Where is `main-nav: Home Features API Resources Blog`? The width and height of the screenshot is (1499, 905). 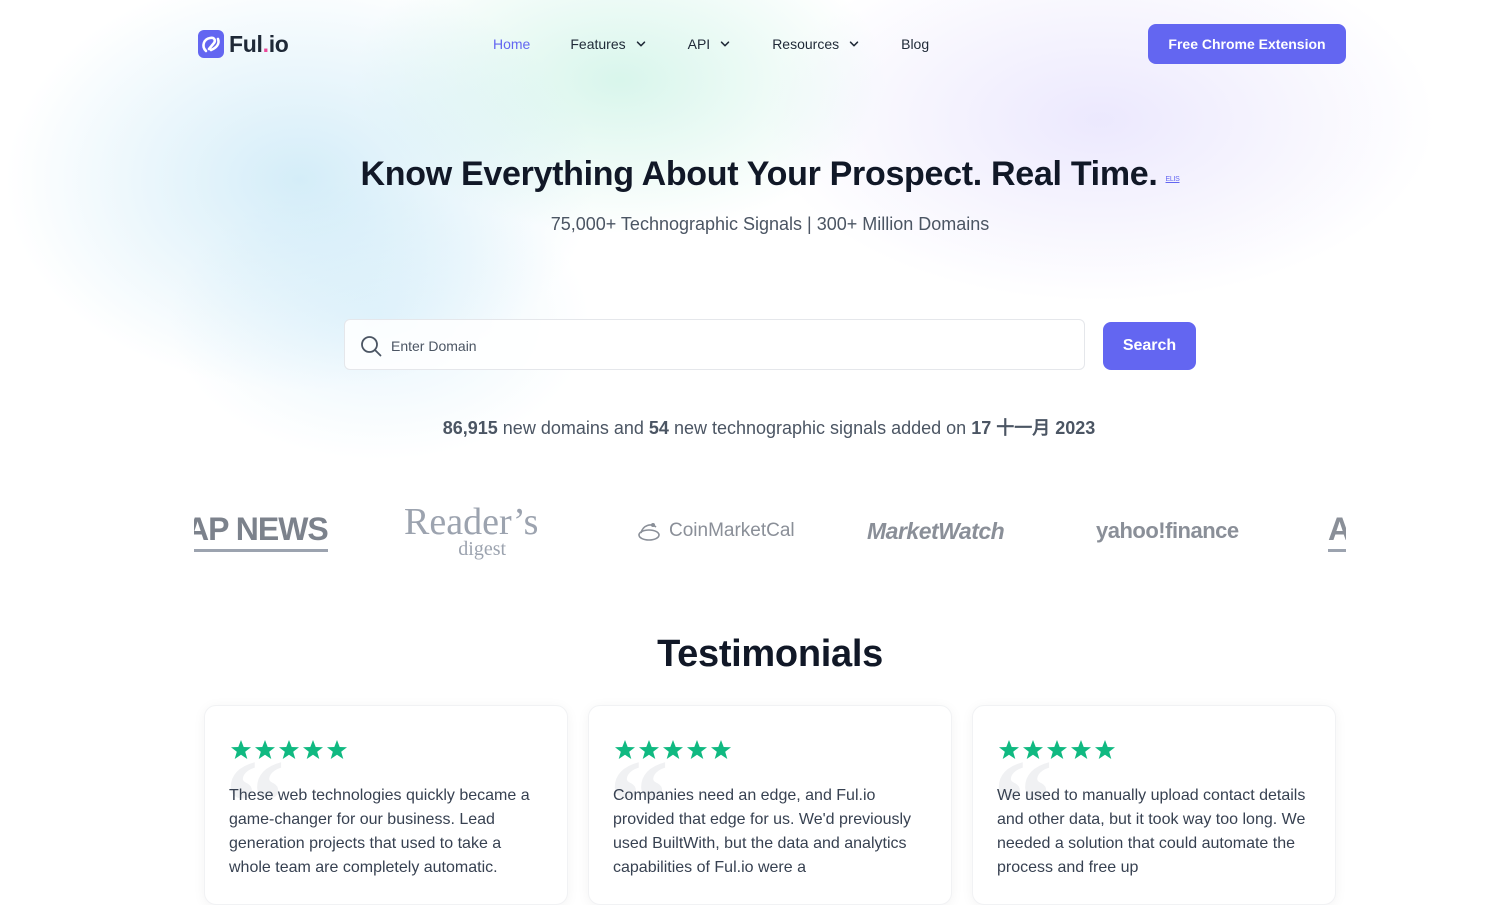 main-nav: Home Features API Resources Blog is located at coordinates (711, 44).